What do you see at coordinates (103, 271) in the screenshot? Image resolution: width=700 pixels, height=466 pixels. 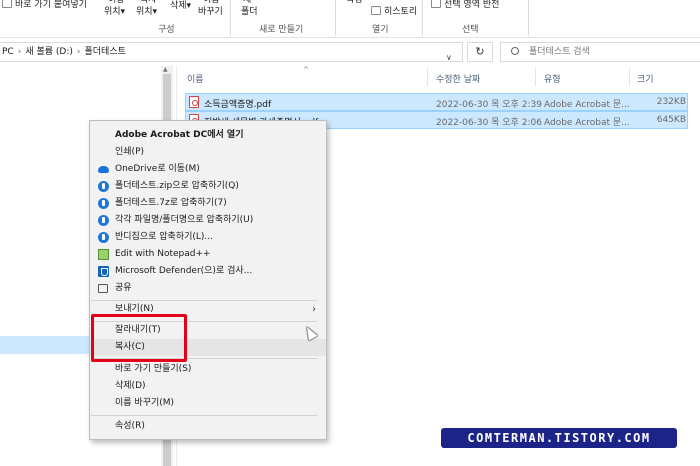 I see `defender-shield-icon` at bounding box center [103, 271].